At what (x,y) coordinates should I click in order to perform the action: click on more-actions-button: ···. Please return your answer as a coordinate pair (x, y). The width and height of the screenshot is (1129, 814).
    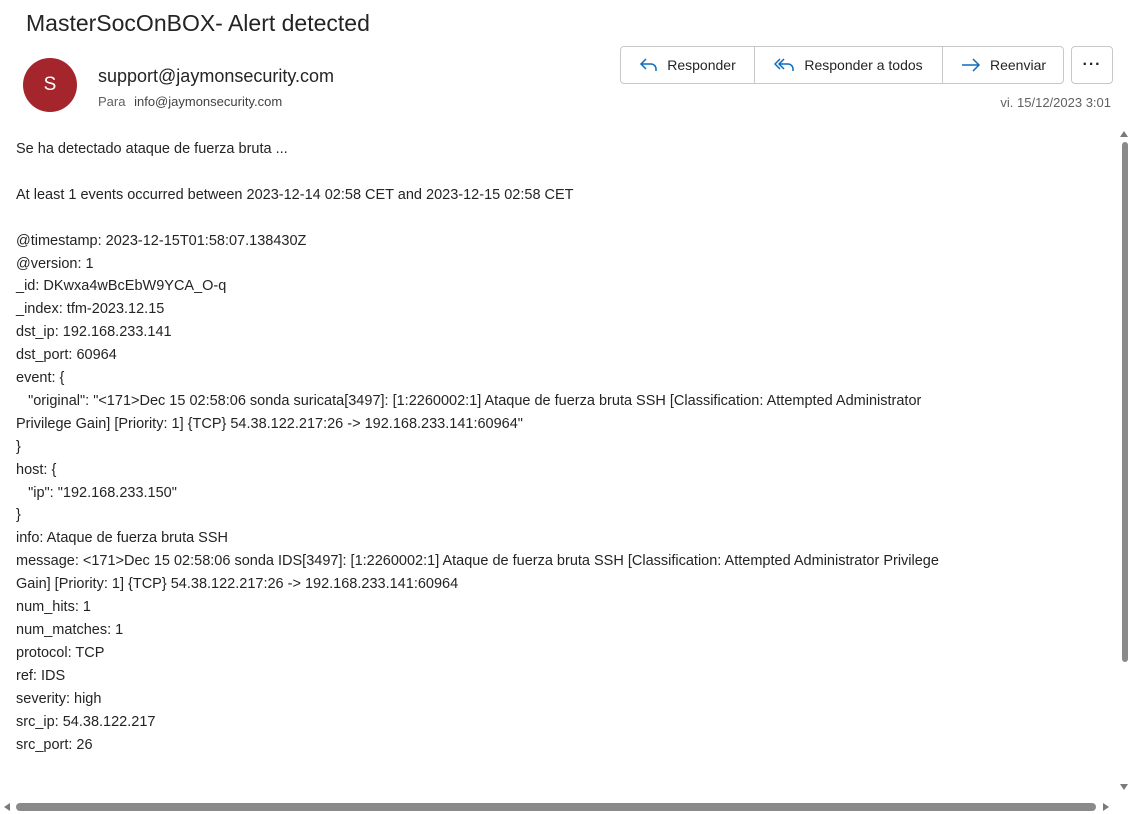
    Looking at the image, I should click on (1092, 65).